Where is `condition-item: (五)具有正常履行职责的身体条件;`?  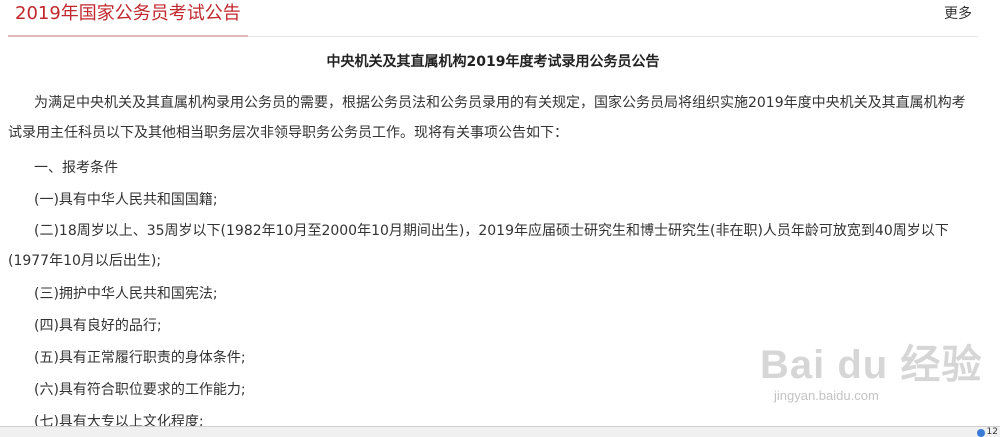
condition-item: (五)具有正常履行职责的身体条件; is located at coordinates (140, 358).